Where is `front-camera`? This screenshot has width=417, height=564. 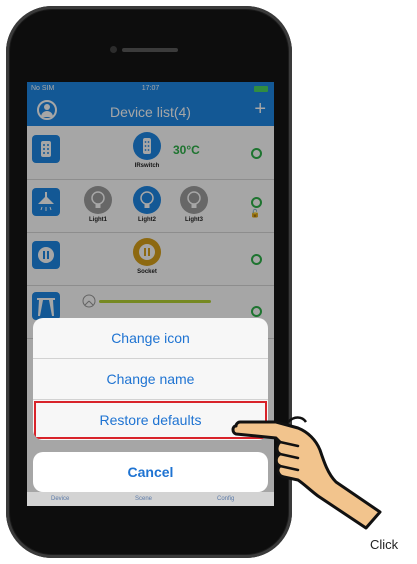
front-camera is located at coordinates (113, 49).